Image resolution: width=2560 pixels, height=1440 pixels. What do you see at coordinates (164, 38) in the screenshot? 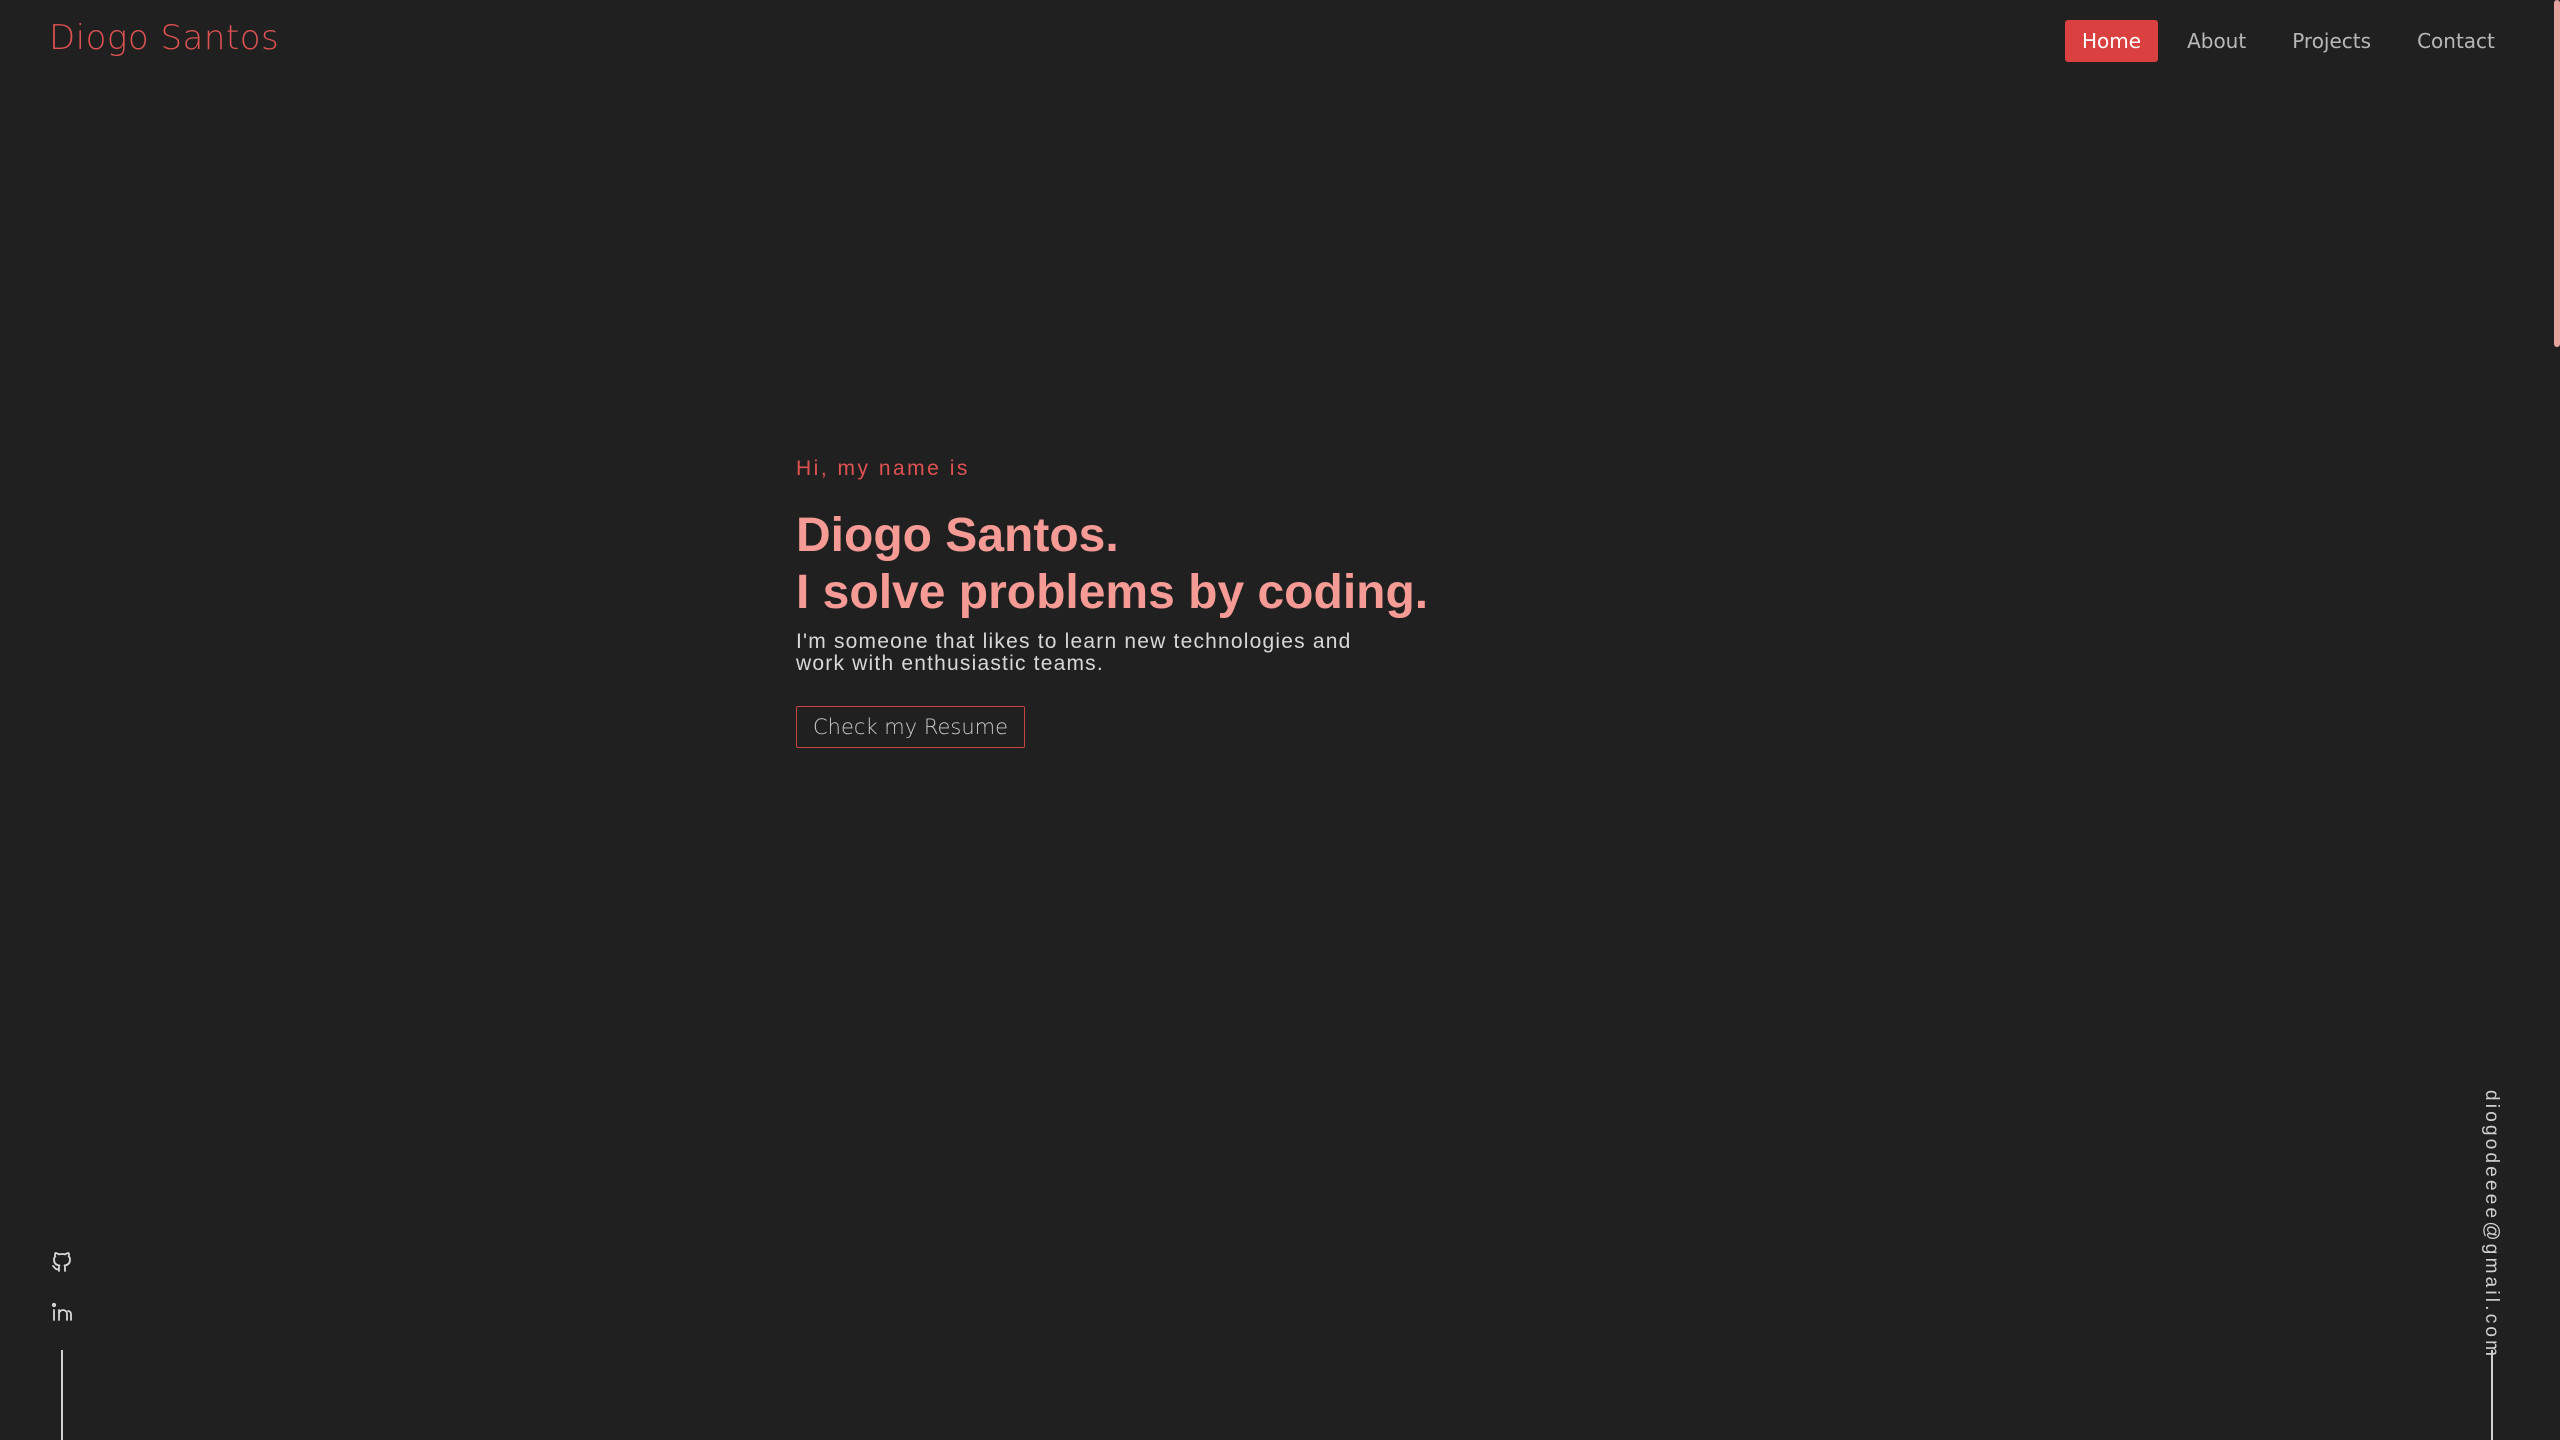
I see `brand-logo: Diogo Santos` at bounding box center [164, 38].